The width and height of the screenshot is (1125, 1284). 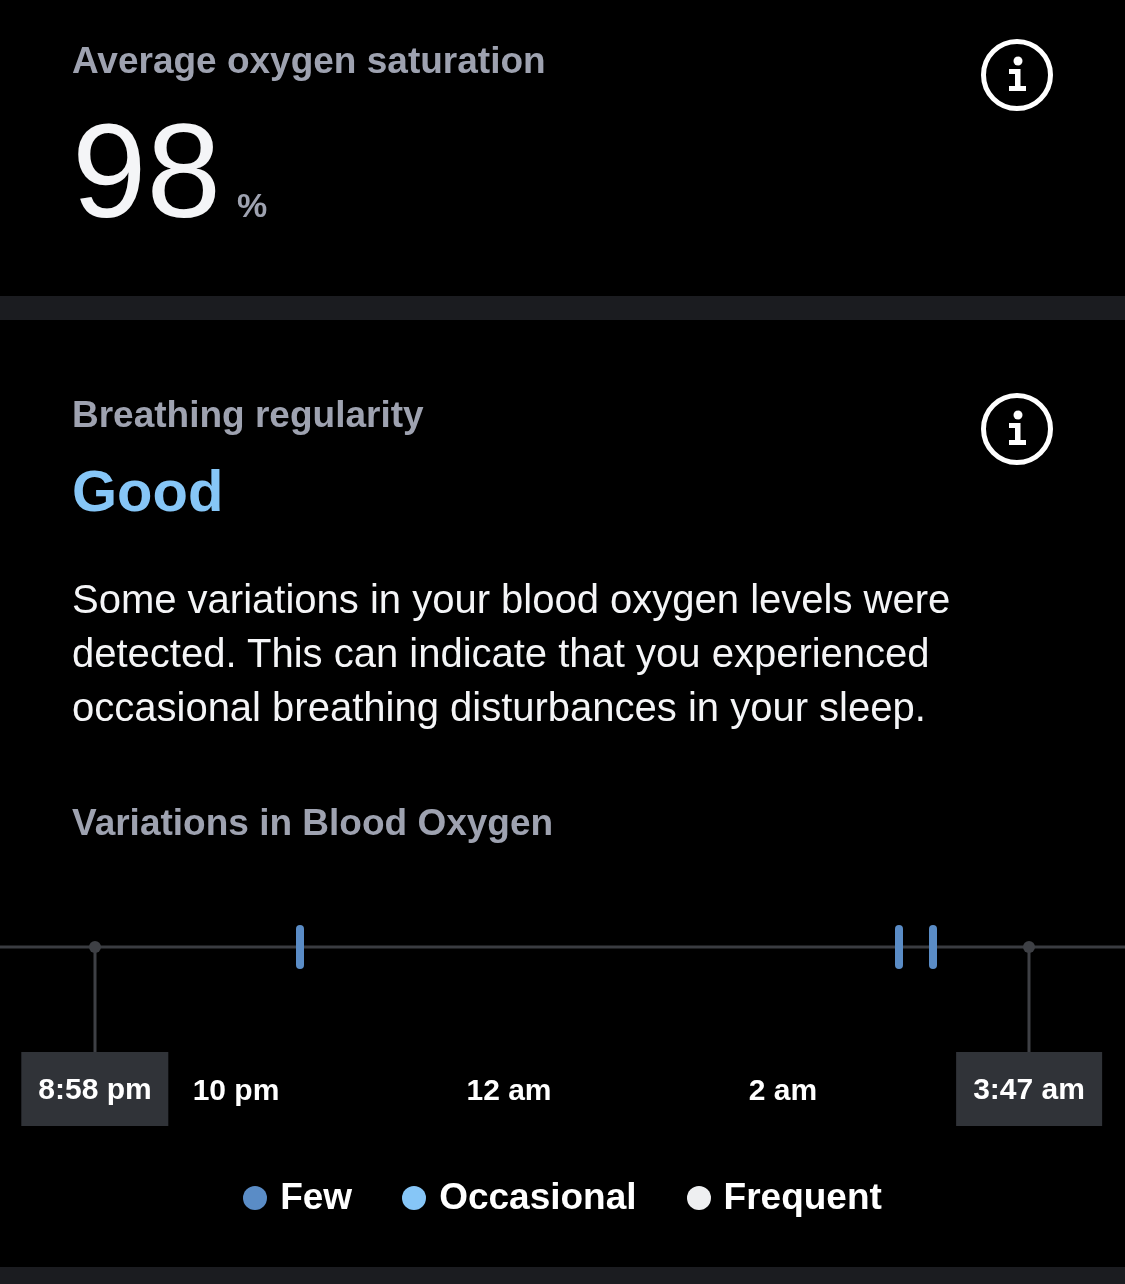 I want to click on time-label: 8:58 pm, so click(x=95, y=1089).